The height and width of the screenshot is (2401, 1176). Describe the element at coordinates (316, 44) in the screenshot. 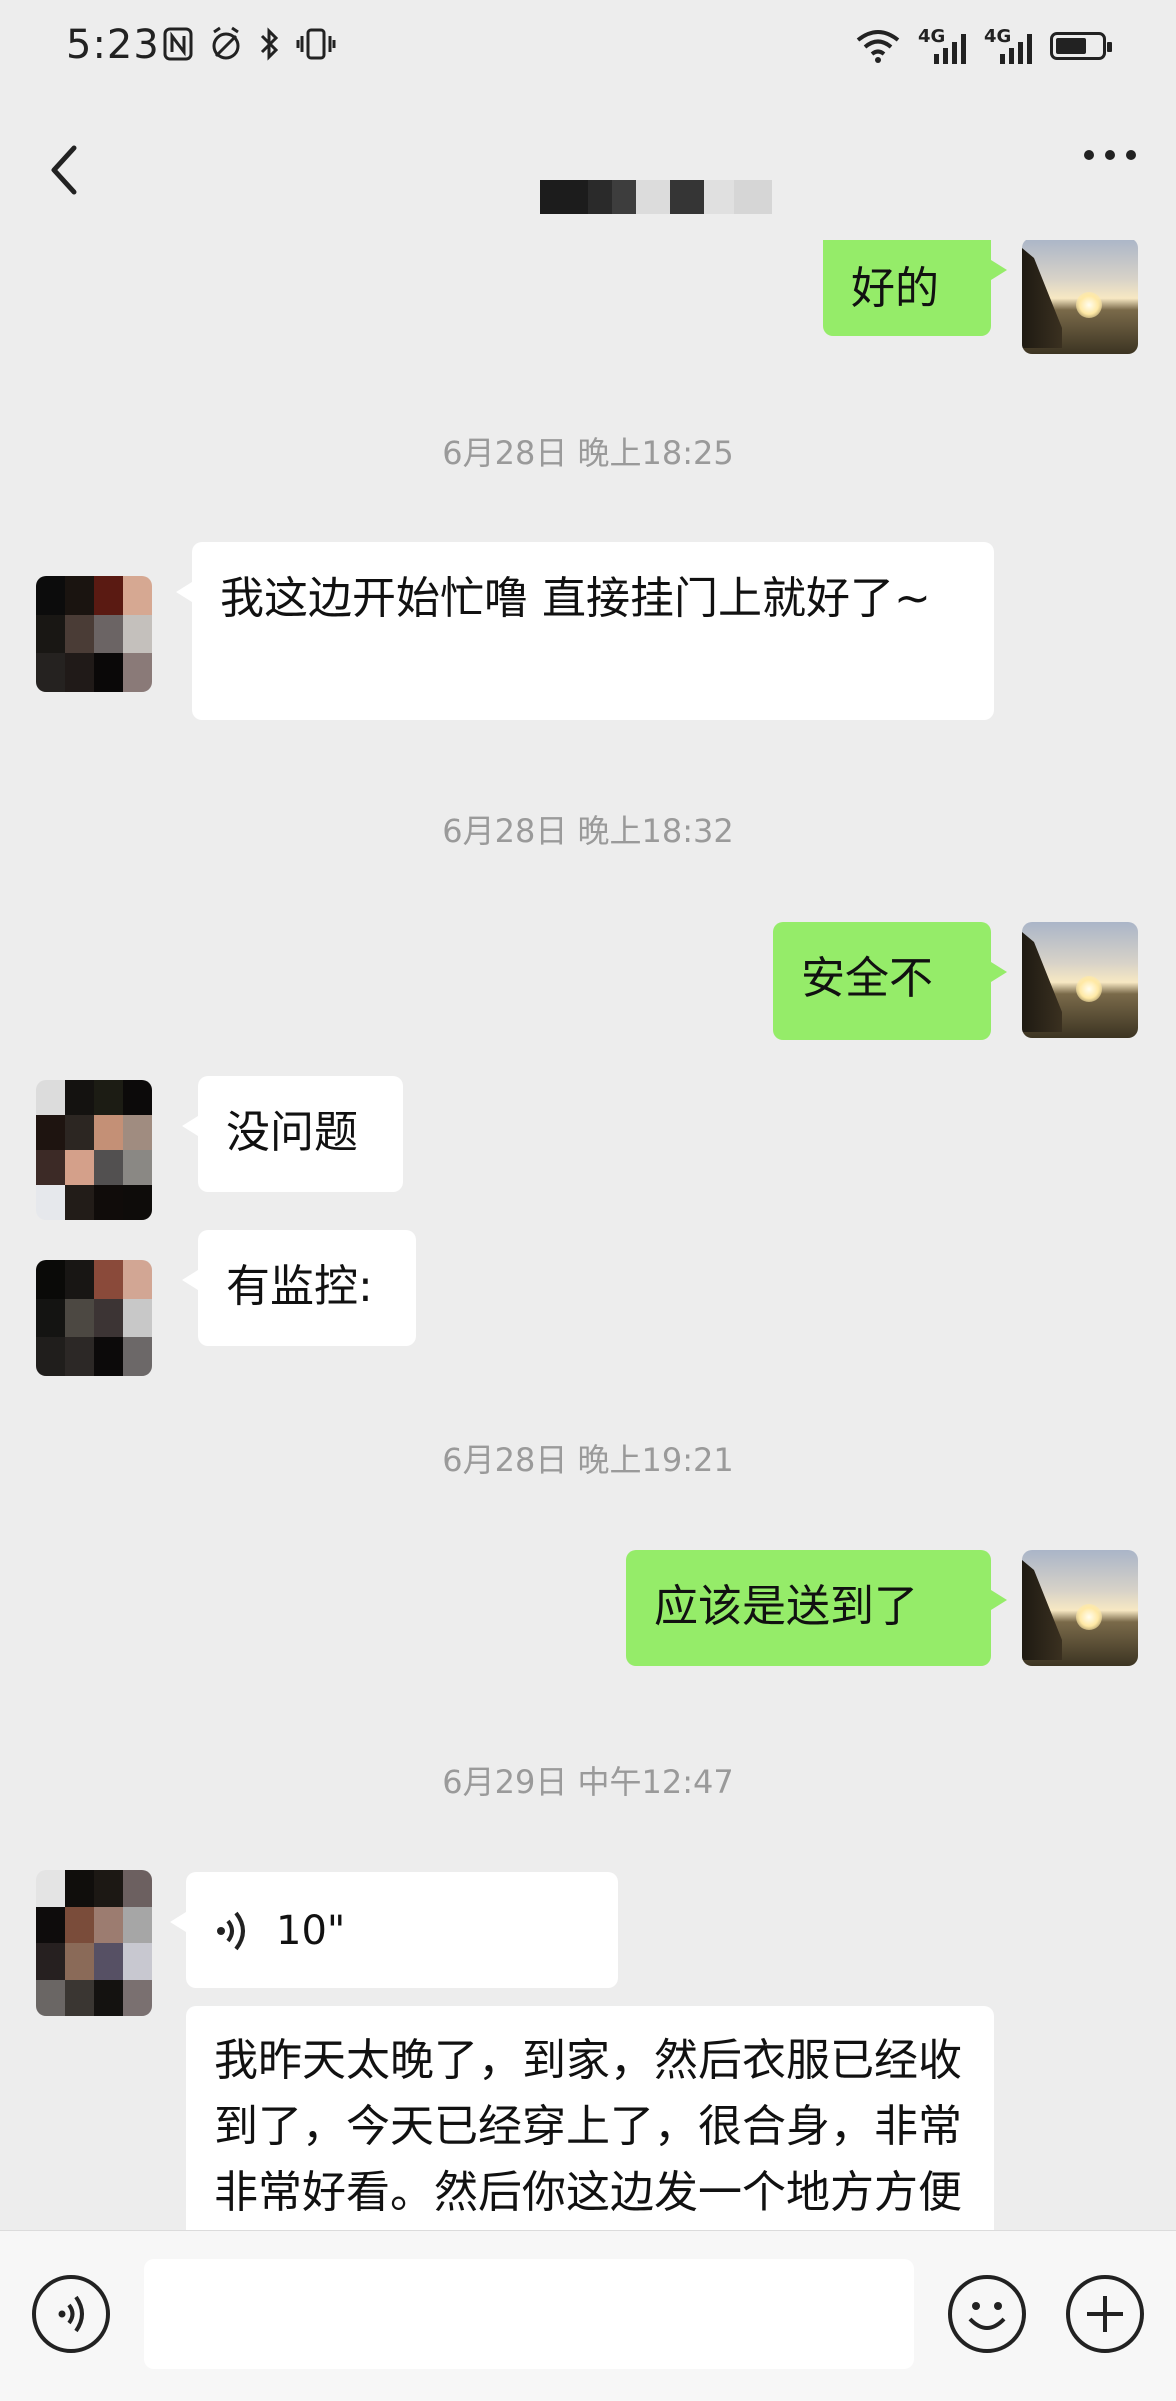

I see `vibrate-icon` at that location.